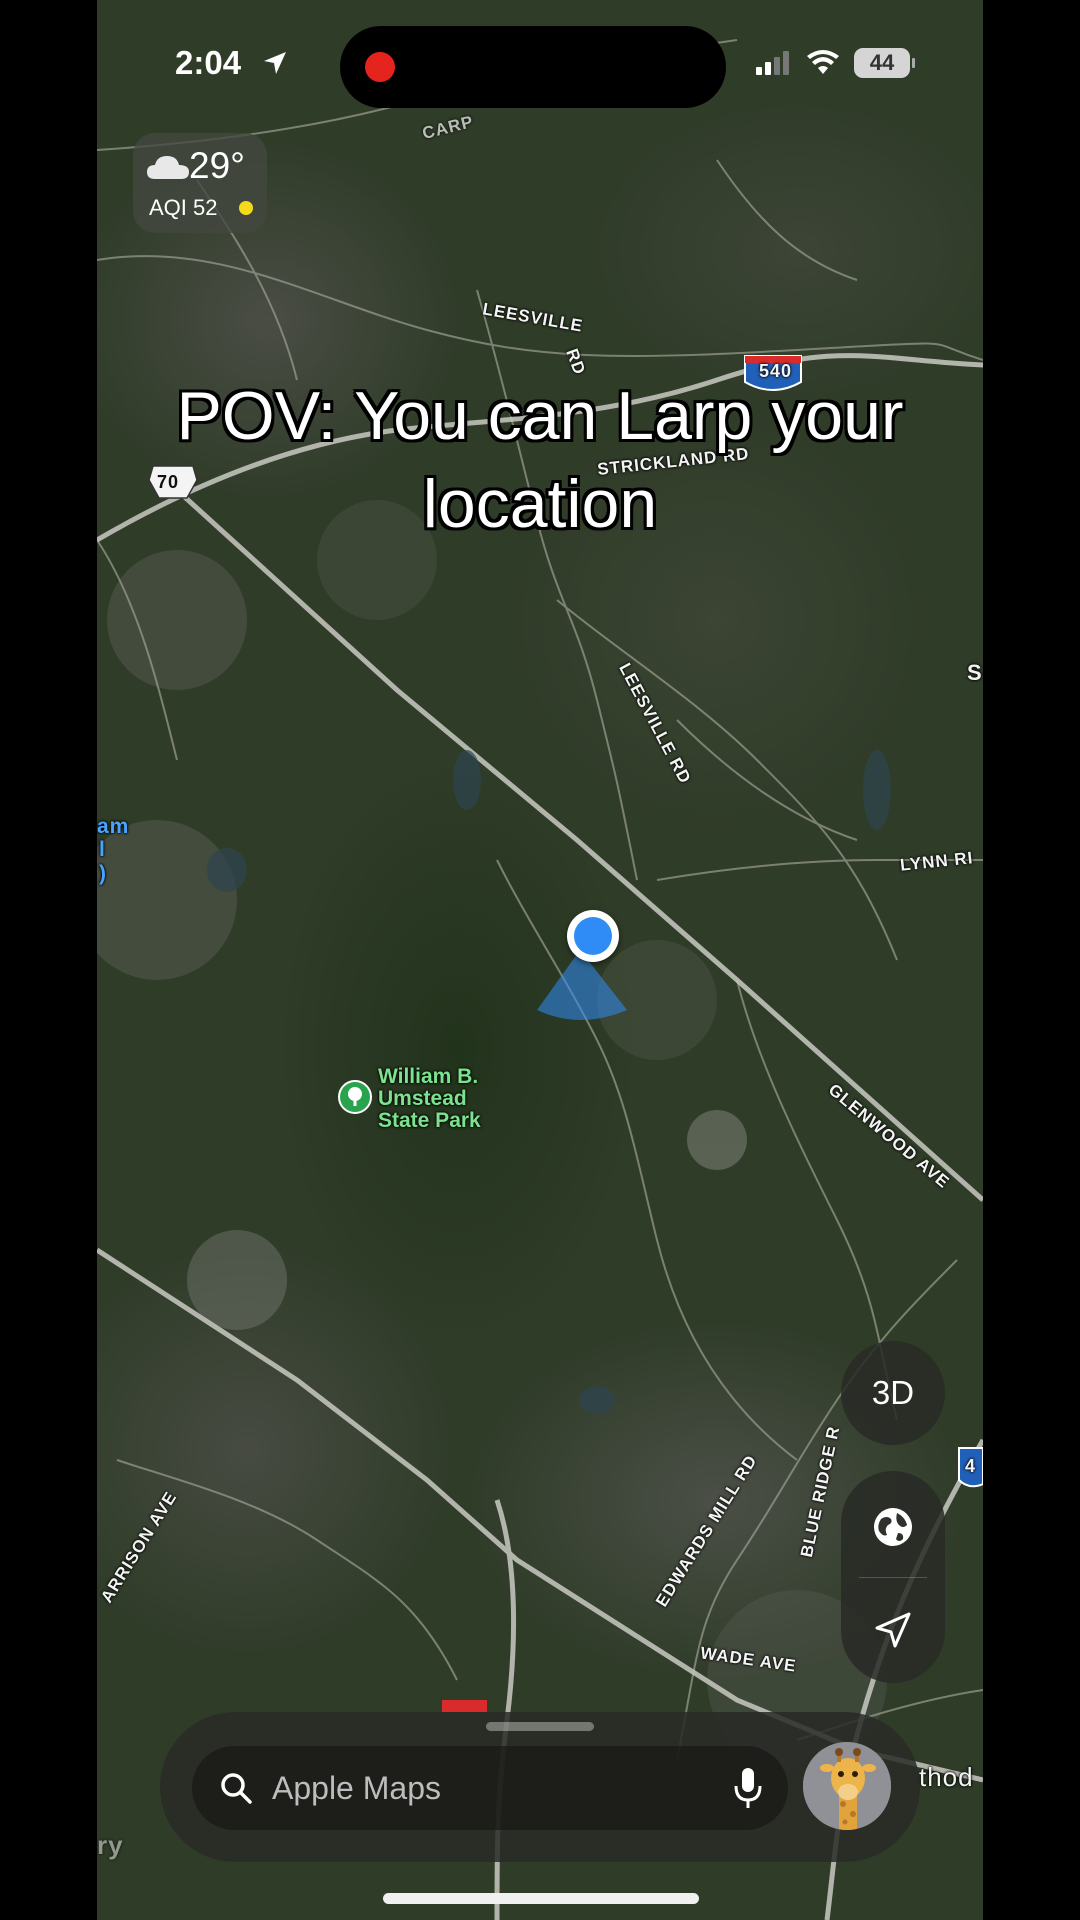 The image size is (1080, 1920). What do you see at coordinates (823, 62) in the screenshot?
I see `wifi-icon` at bounding box center [823, 62].